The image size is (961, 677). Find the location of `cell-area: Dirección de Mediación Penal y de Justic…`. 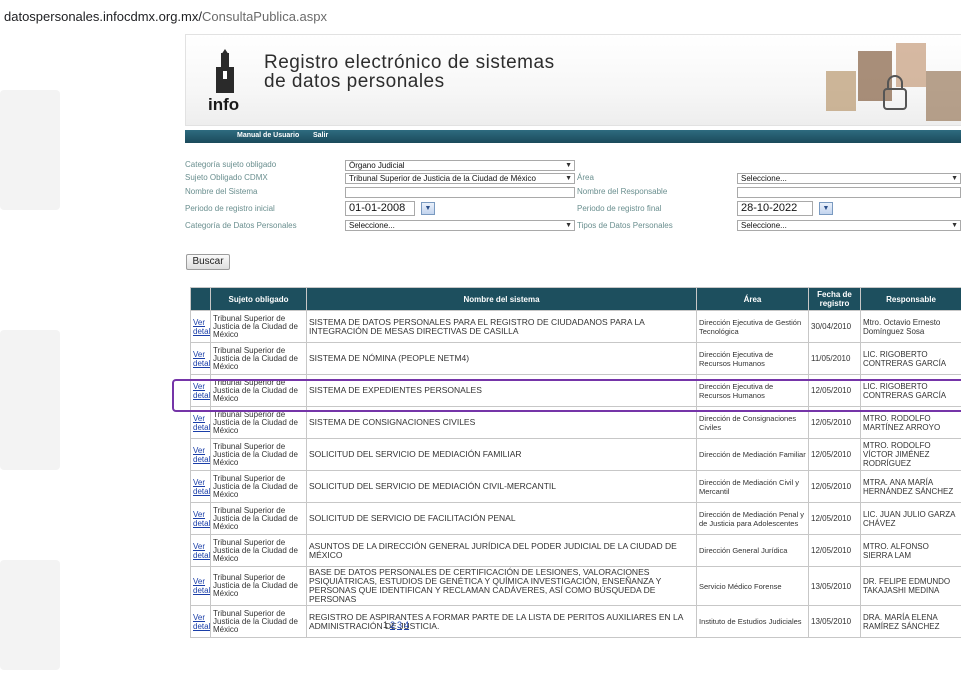

cell-area: Dirección de Mediación Penal y de Justic… is located at coordinates (752, 518).